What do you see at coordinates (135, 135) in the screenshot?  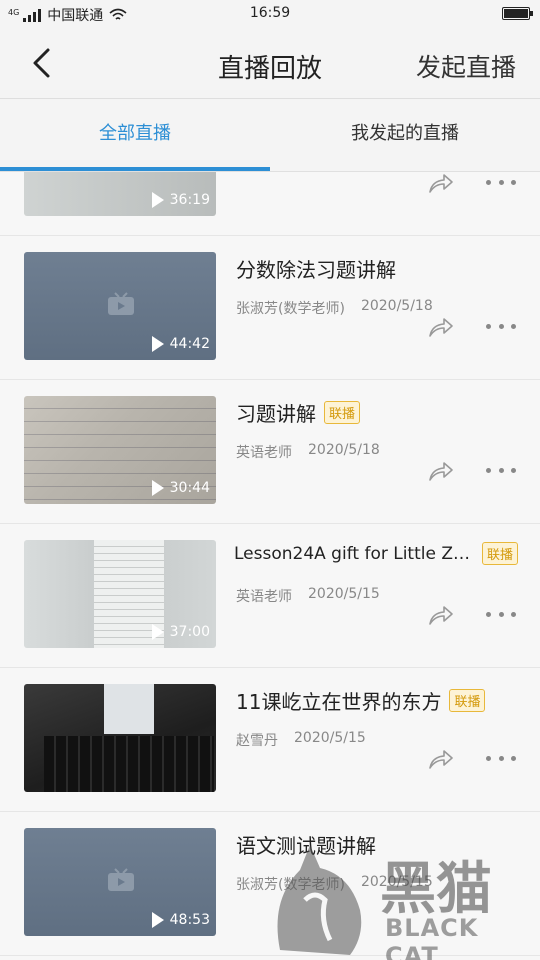 I see `tab-all-live: 全部直播` at bounding box center [135, 135].